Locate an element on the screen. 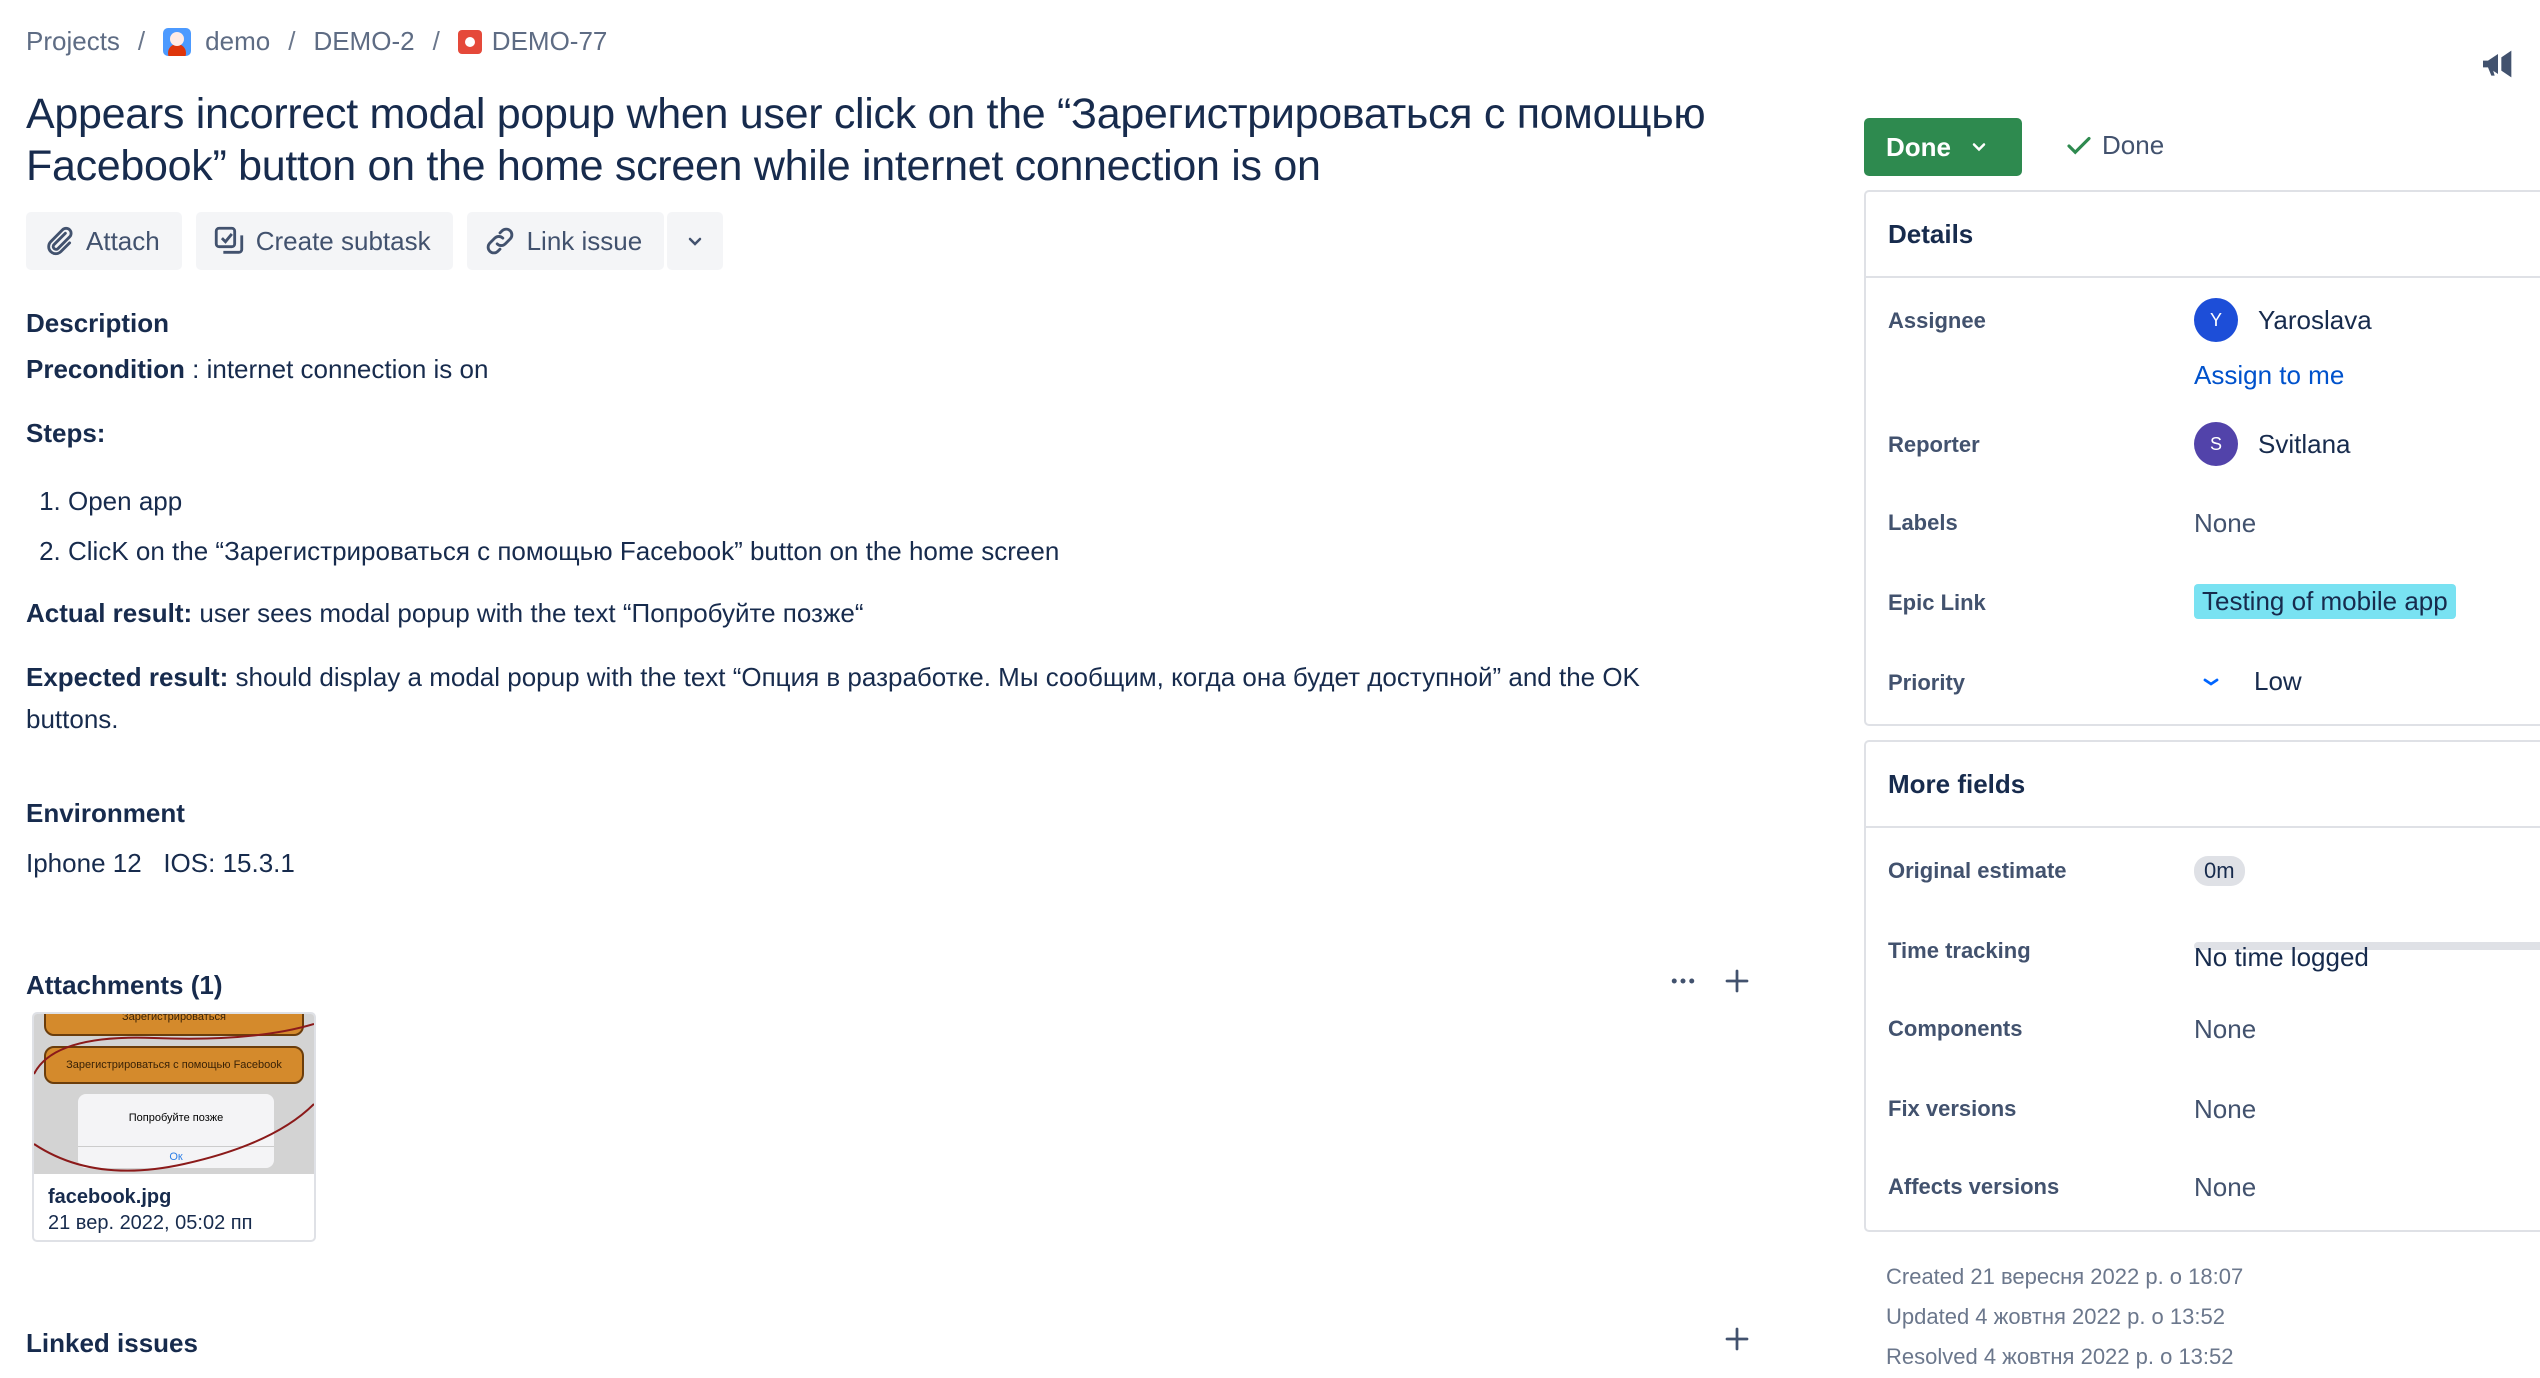 The image size is (2540, 1378). original-estimate-value: 0m is located at coordinates (2219, 871).